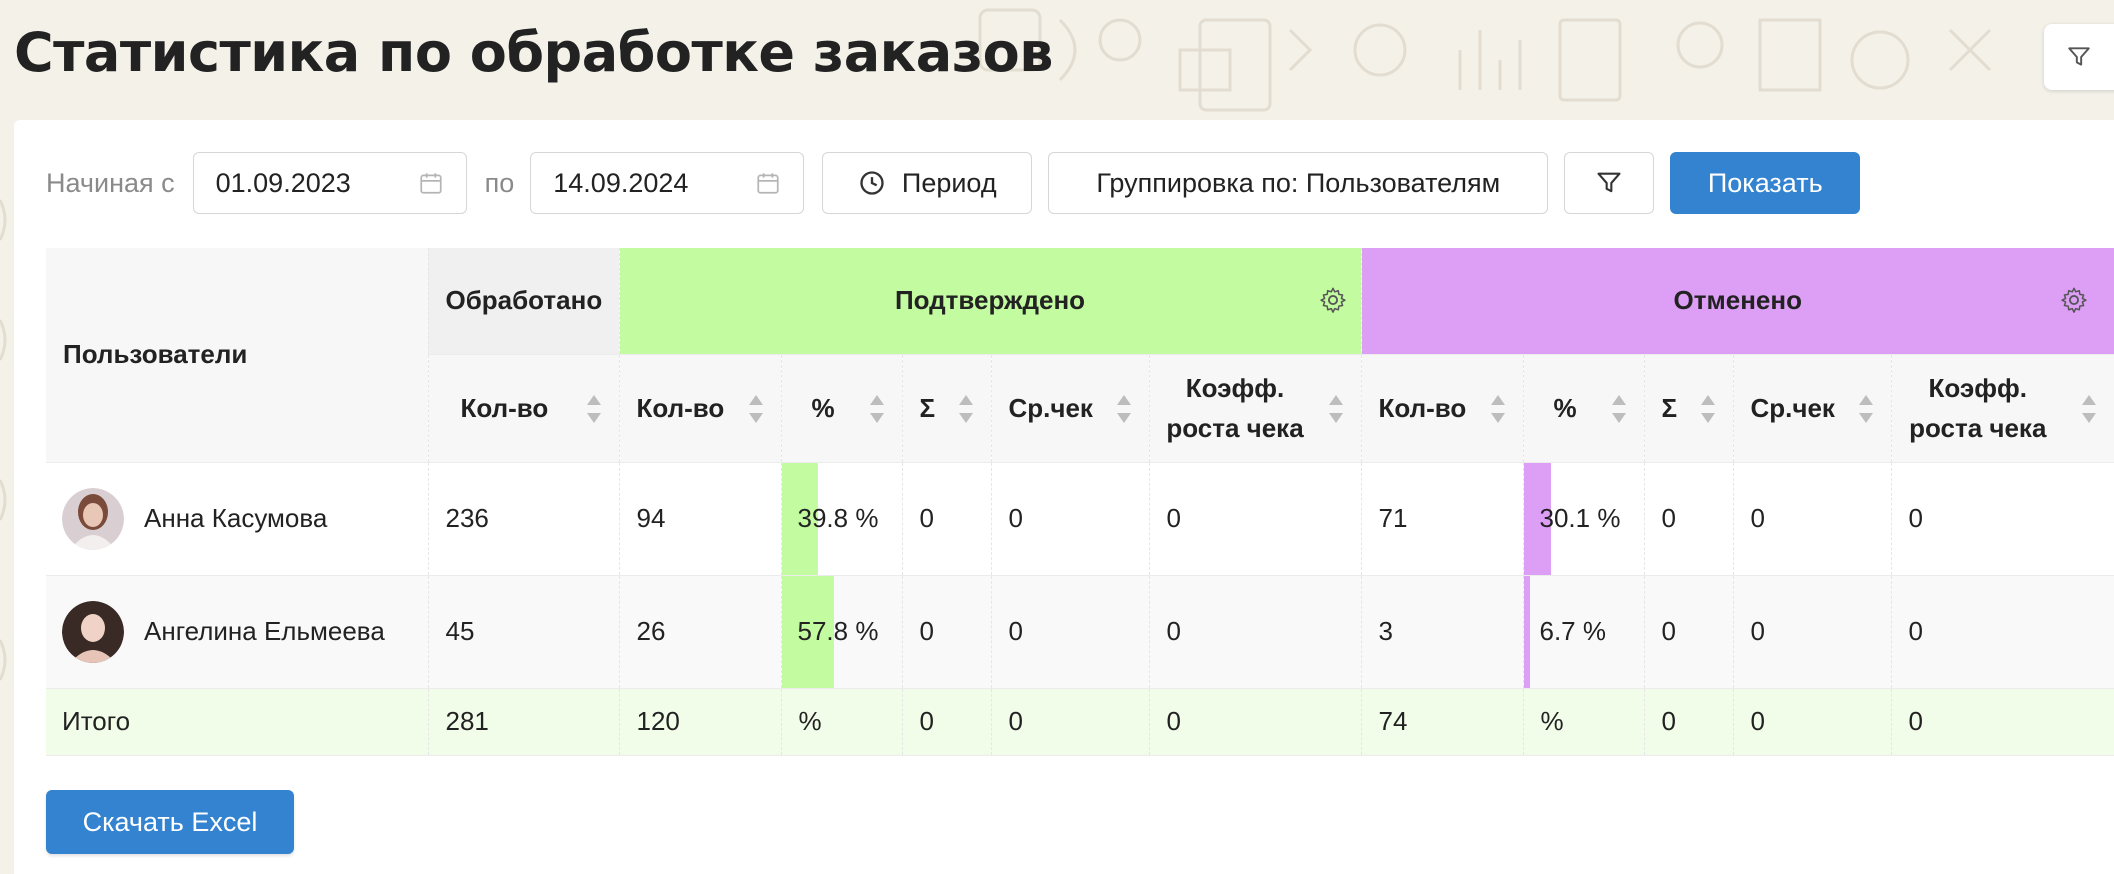  I want to click on canc-pct-cell: 30.1 %, so click(1583, 519).